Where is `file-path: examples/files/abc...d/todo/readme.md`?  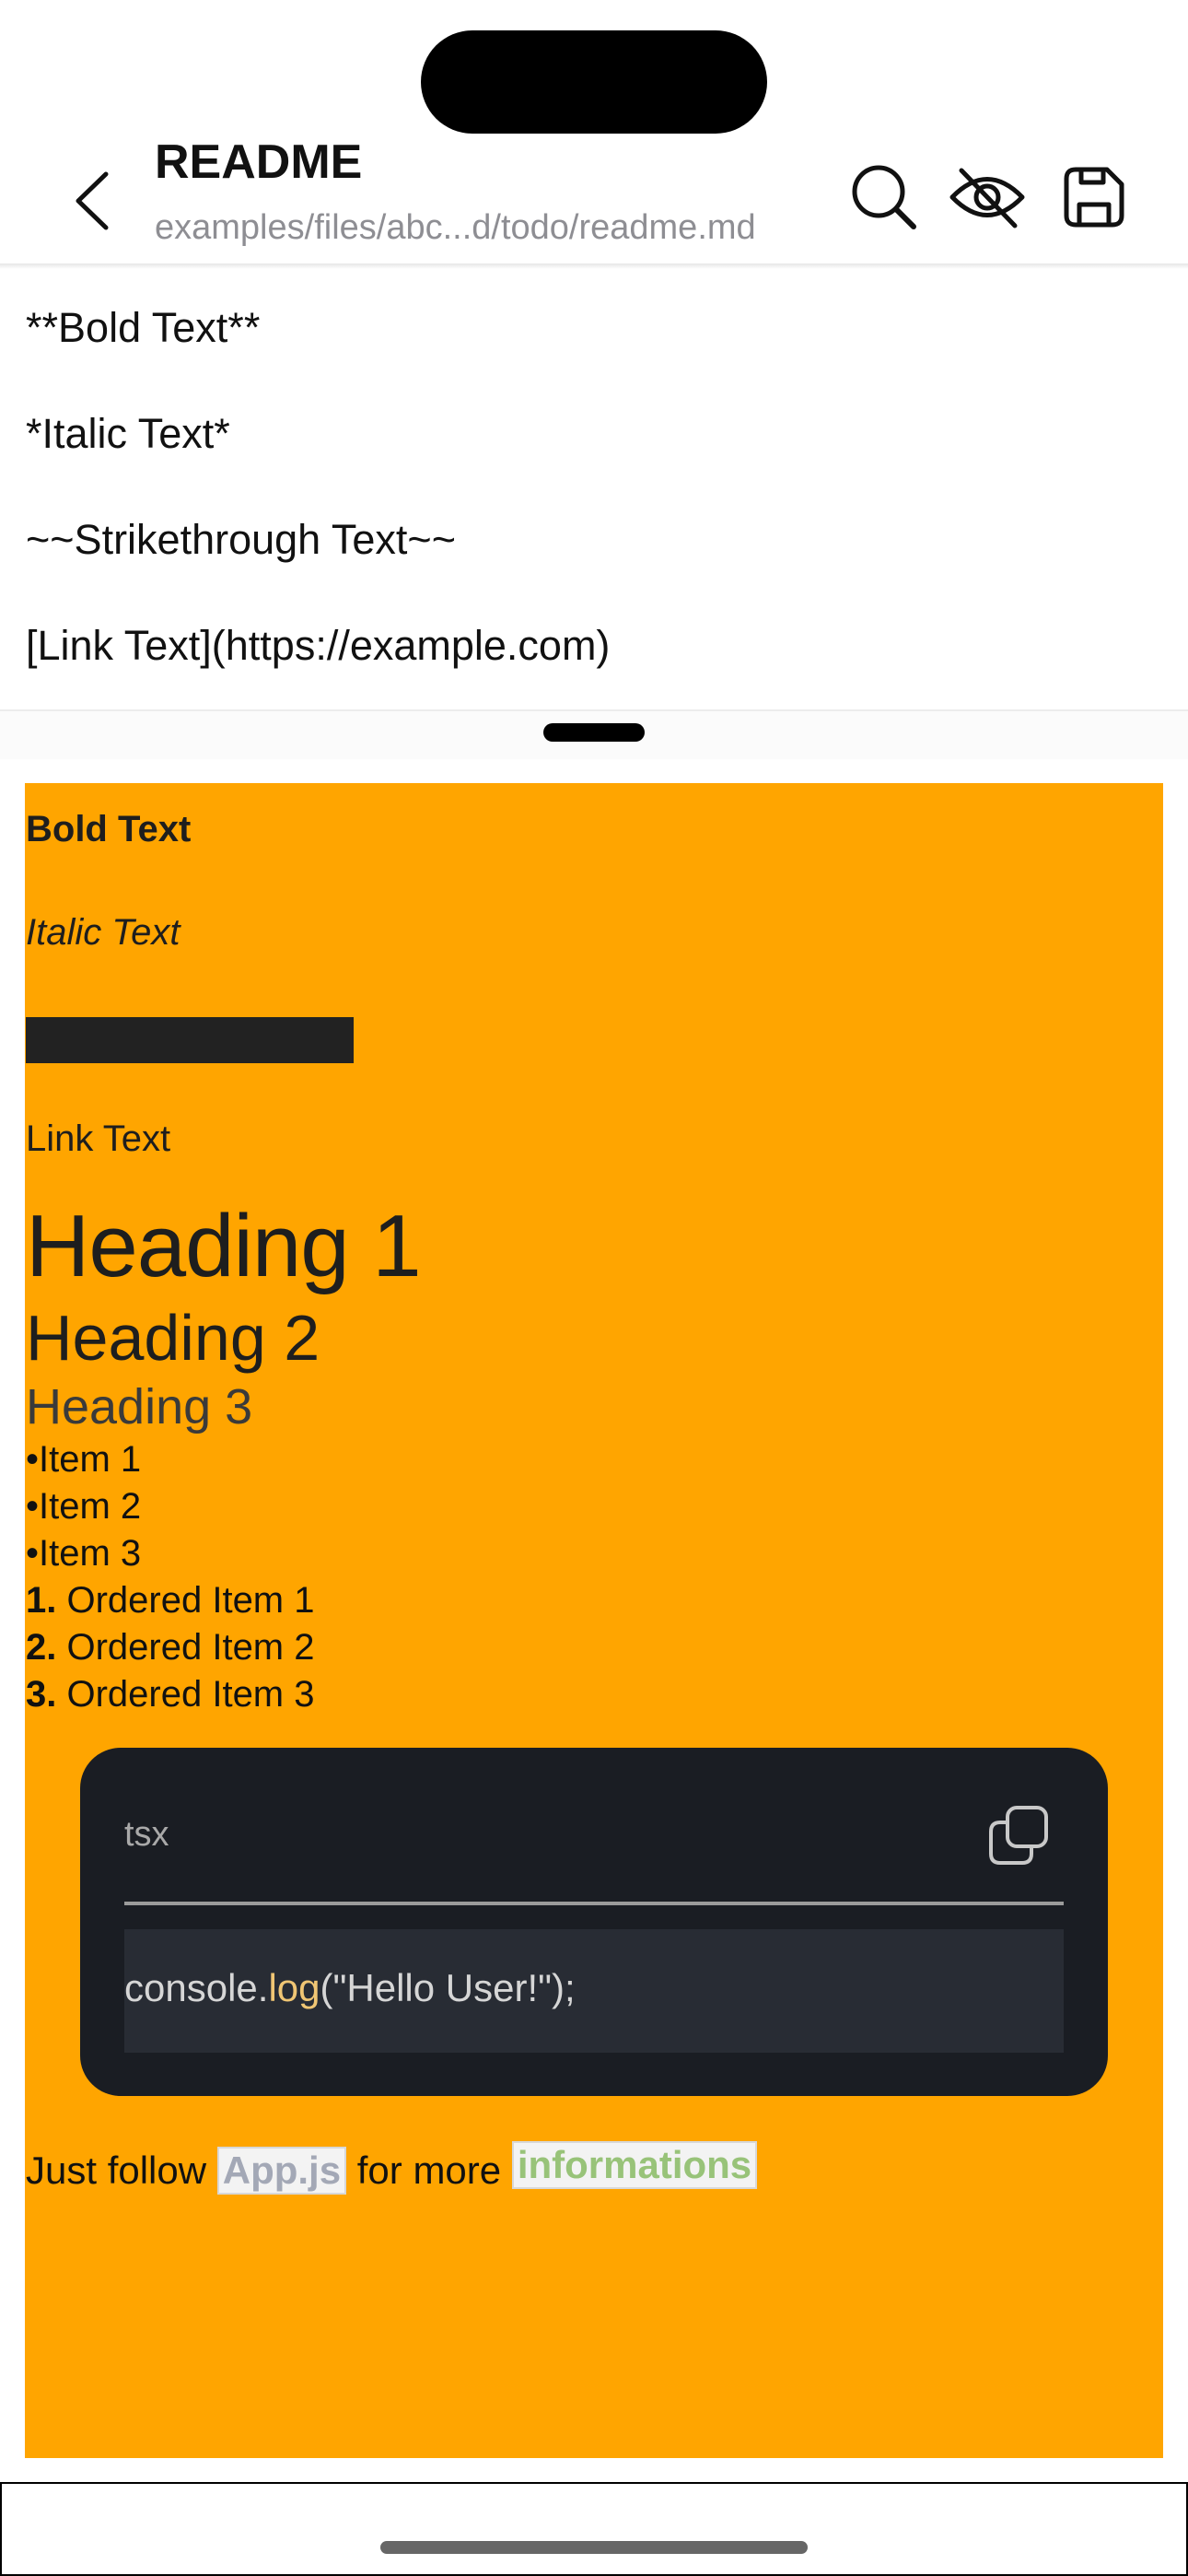
file-path: examples/files/abc...d/todo/readme.md is located at coordinates (455, 227).